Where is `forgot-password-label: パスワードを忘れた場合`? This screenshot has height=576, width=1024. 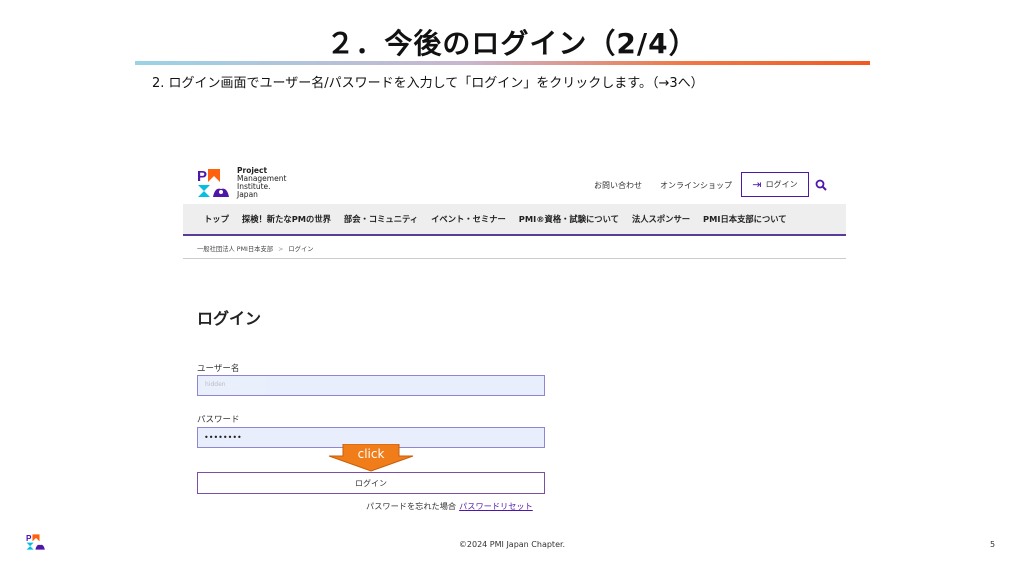
forgot-password-label: パスワードを忘れた場合 is located at coordinates (411, 506).